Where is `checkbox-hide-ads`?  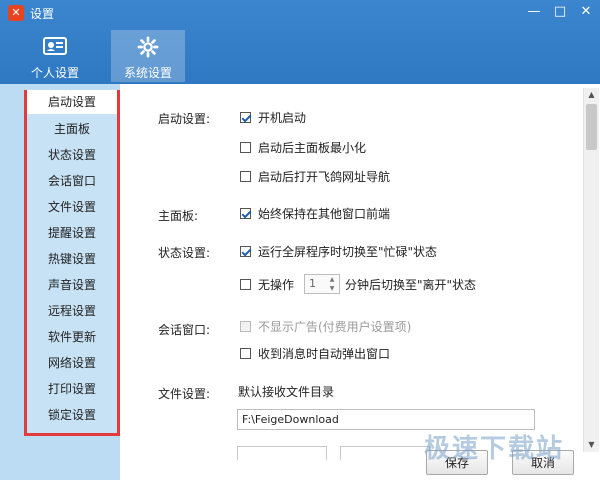 checkbox-hide-ads is located at coordinates (245, 326).